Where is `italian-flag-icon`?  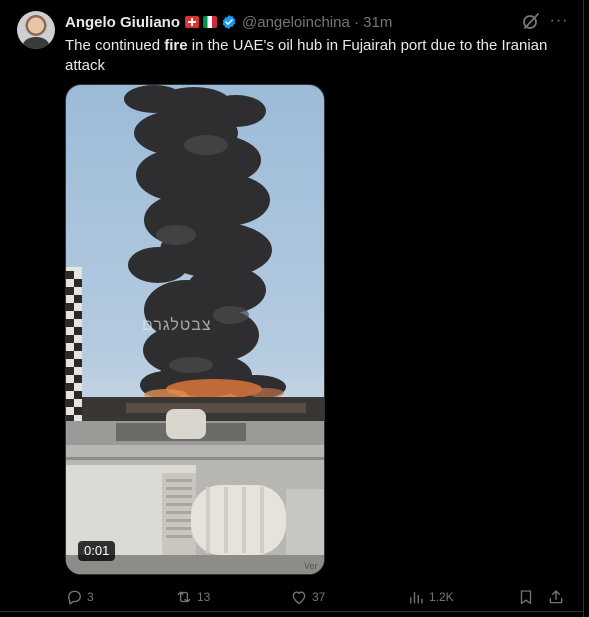 italian-flag-icon is located at coordinates (210, 22).